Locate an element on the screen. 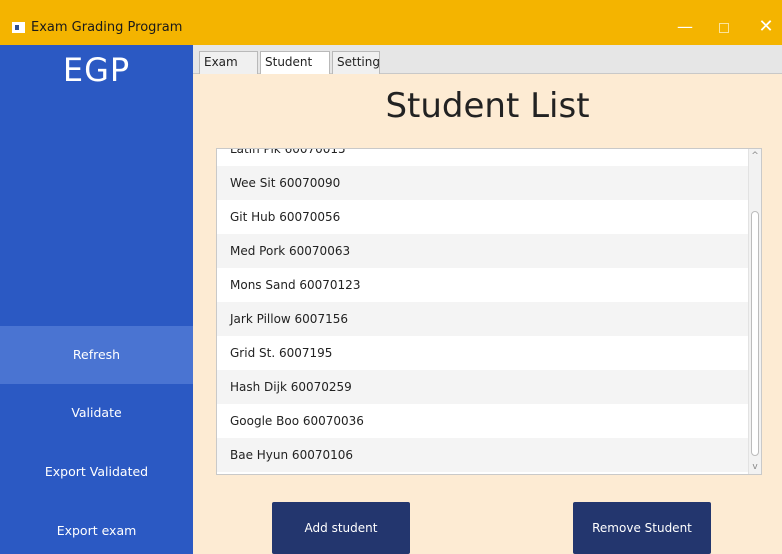 The width and height of the screenshot is (782, 554). maximize-icon is located at coordinates (724, 27).